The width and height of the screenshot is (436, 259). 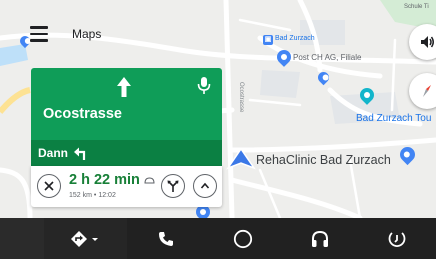 I want to click on phone-icon, so click(x=165, y=238).